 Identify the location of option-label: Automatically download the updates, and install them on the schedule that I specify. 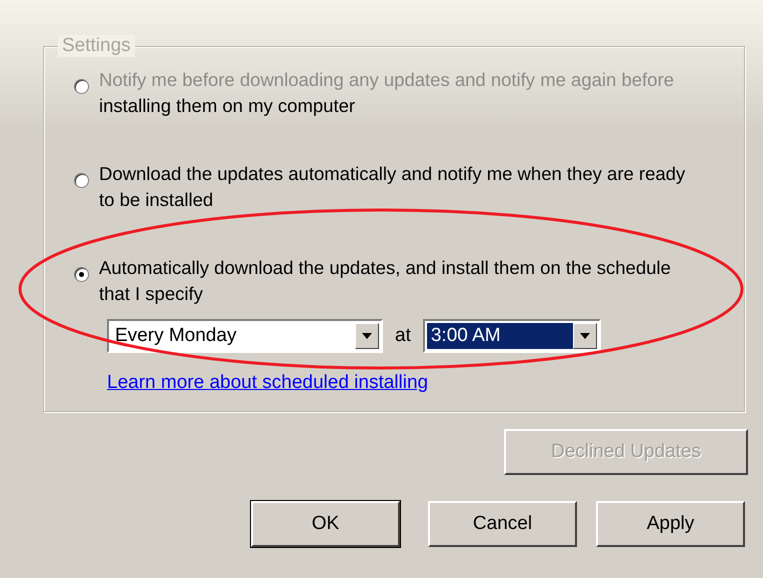
(385, 281).